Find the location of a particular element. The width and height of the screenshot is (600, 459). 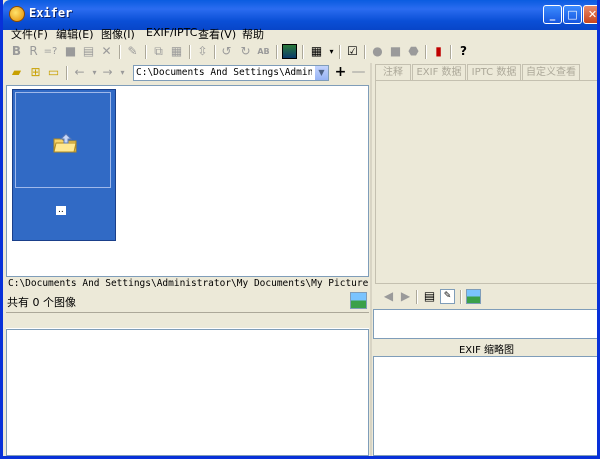

path-combobox: C:\Documents And Settings\Administrat ▼ is located at coordinates (231, 73).